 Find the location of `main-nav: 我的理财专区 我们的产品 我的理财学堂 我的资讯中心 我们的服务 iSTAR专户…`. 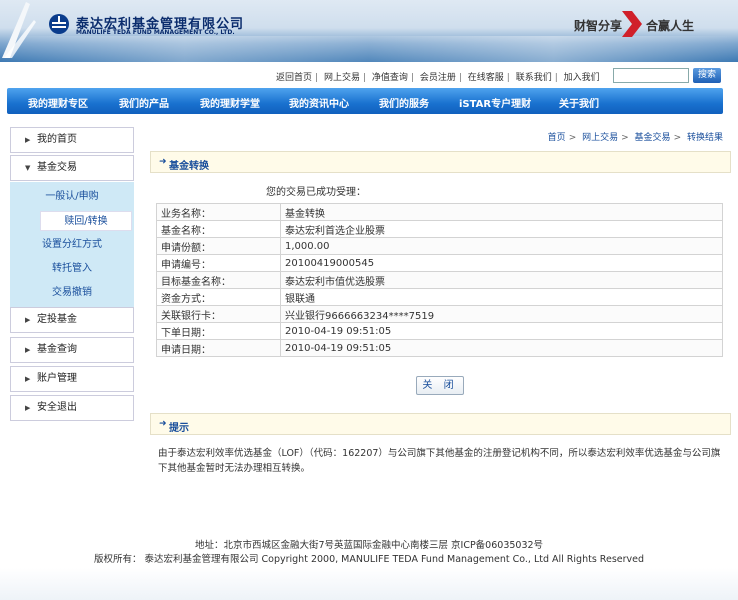

main-nav: 我的理财专区 我们的产品 我的理财学堂 我的资讯中心 我们的服务 iSTAR专户… is located at coordinates (365, 101).